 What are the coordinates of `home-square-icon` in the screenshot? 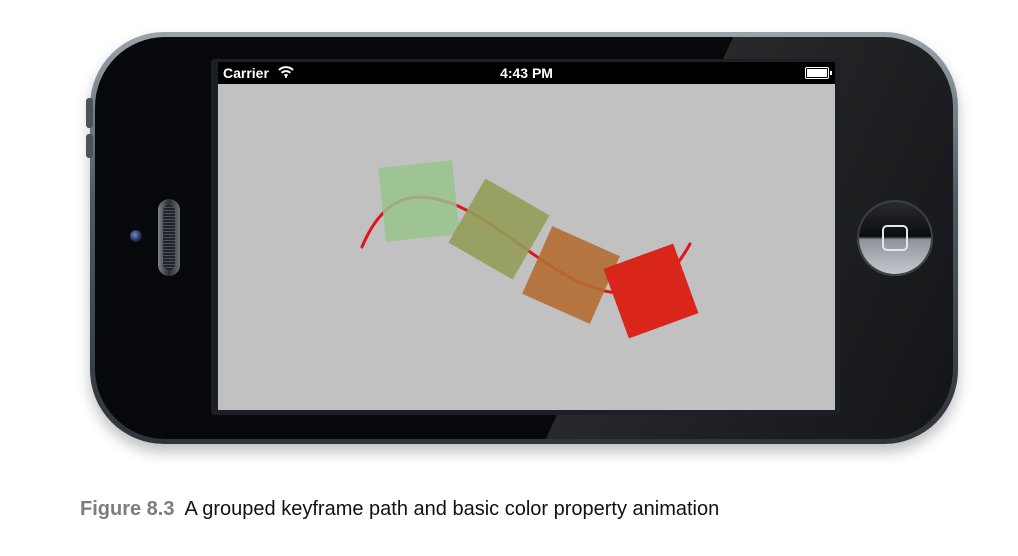 It's located at (895, 238).